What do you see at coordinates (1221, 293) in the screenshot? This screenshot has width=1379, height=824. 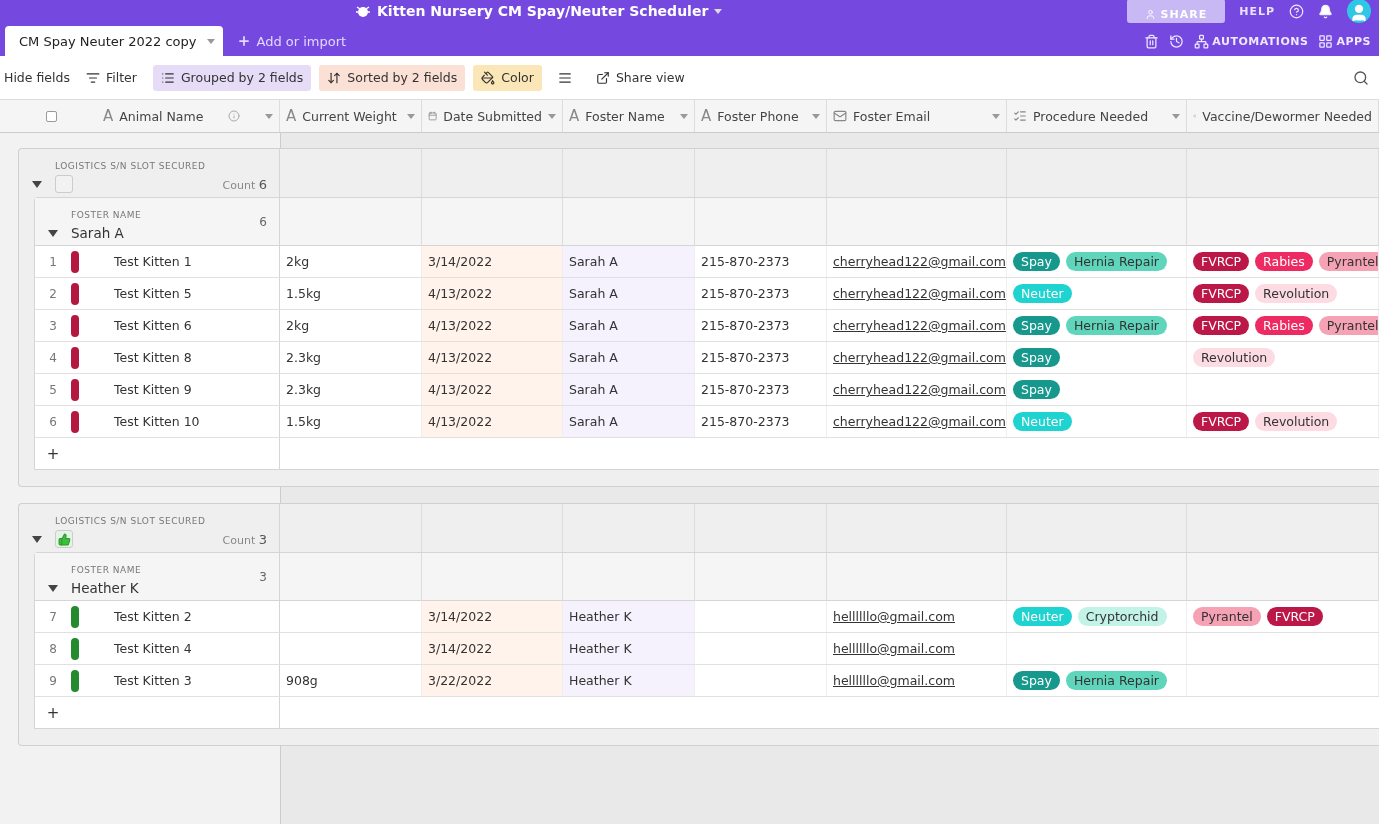 I see `option-tag: FVRCP` at bounding box center [1221, 293].